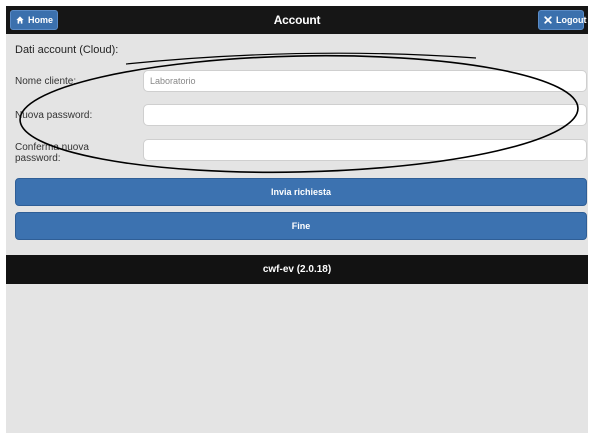  What do you see at coordinates (301, 226) in the screenshot?
I see `done-button: Fine` at bounding box center [301, 226].